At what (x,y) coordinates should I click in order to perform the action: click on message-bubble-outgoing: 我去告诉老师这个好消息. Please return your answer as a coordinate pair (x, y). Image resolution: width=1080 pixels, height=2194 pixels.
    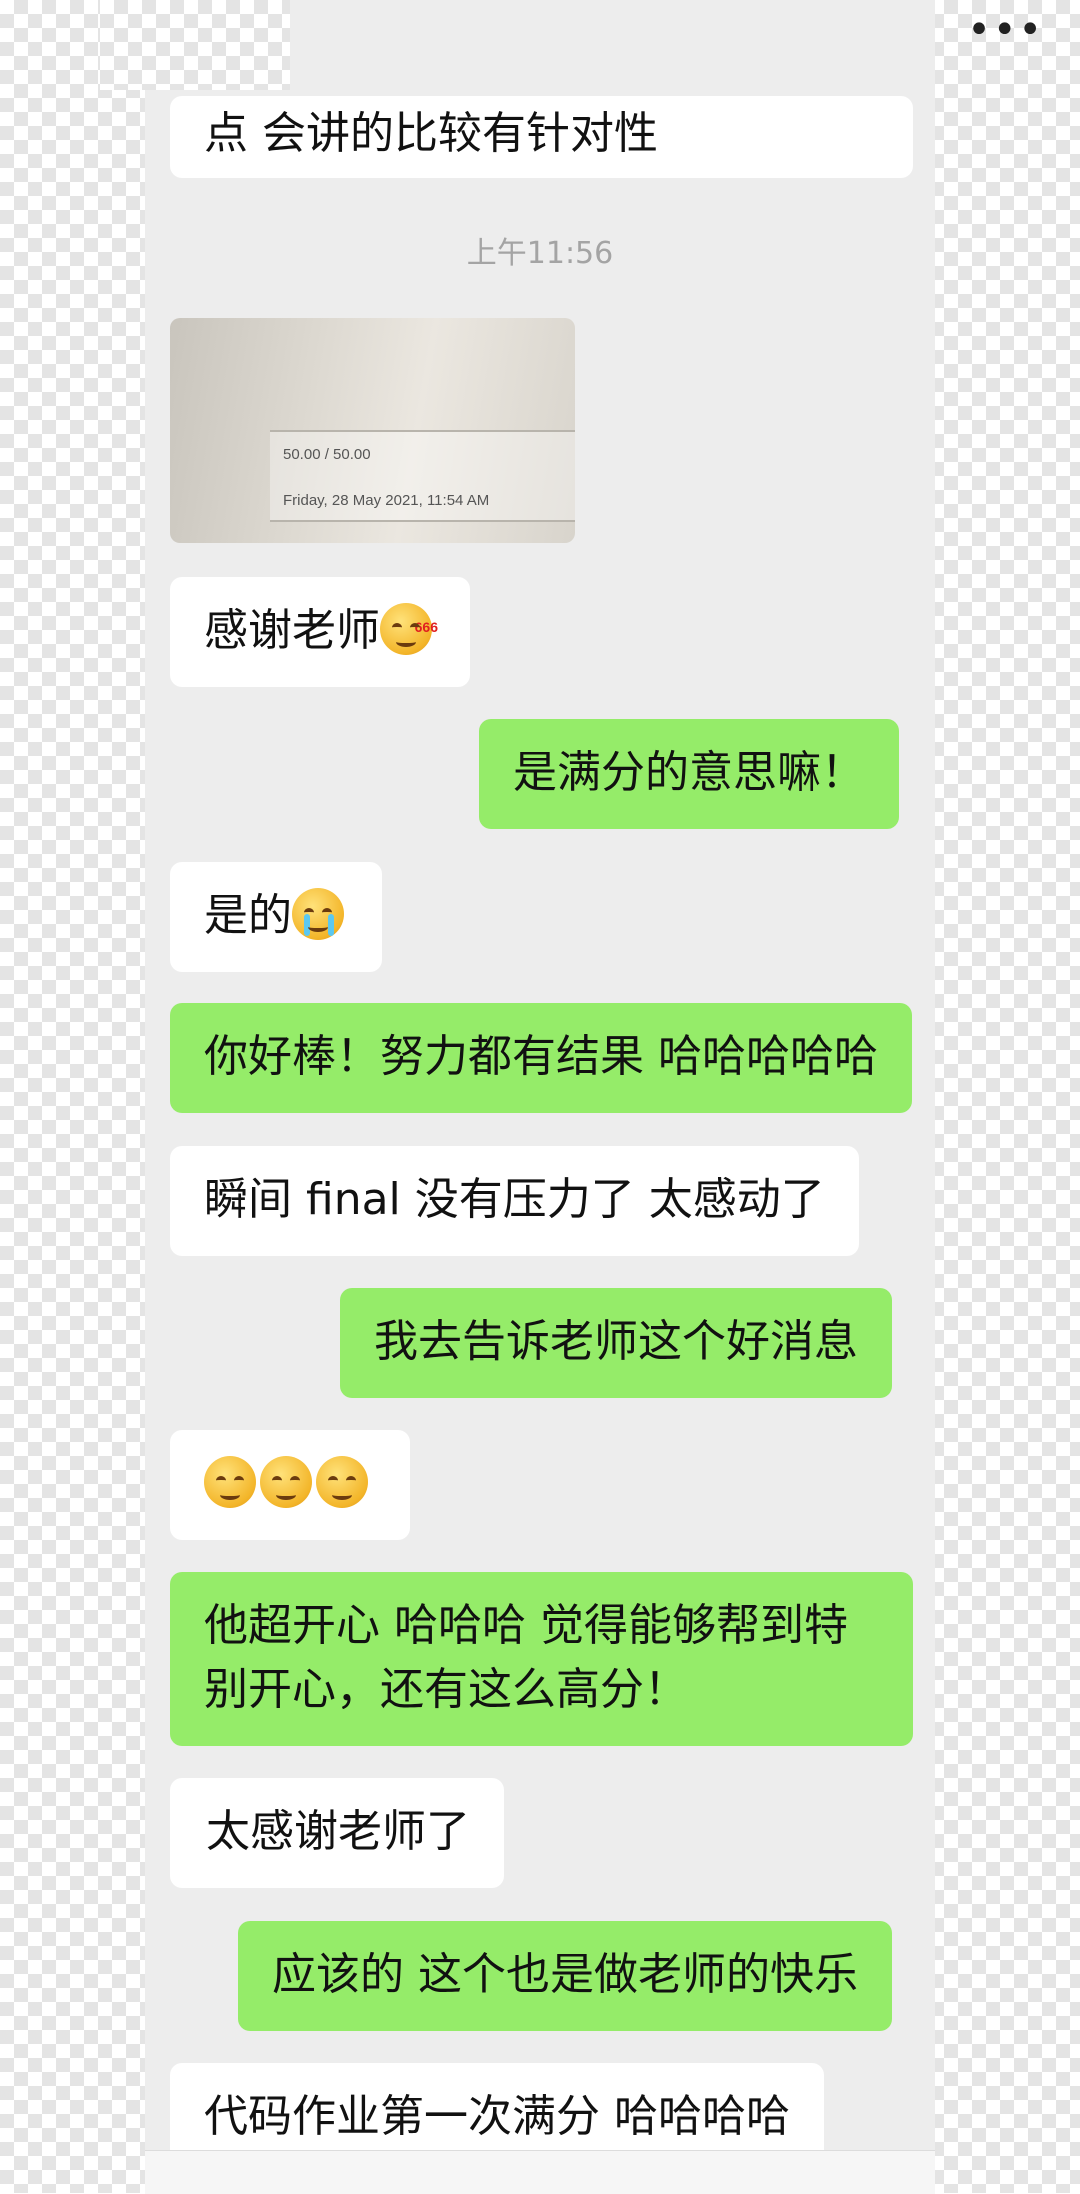
    Looking at the image, I should click on (616, 1343).